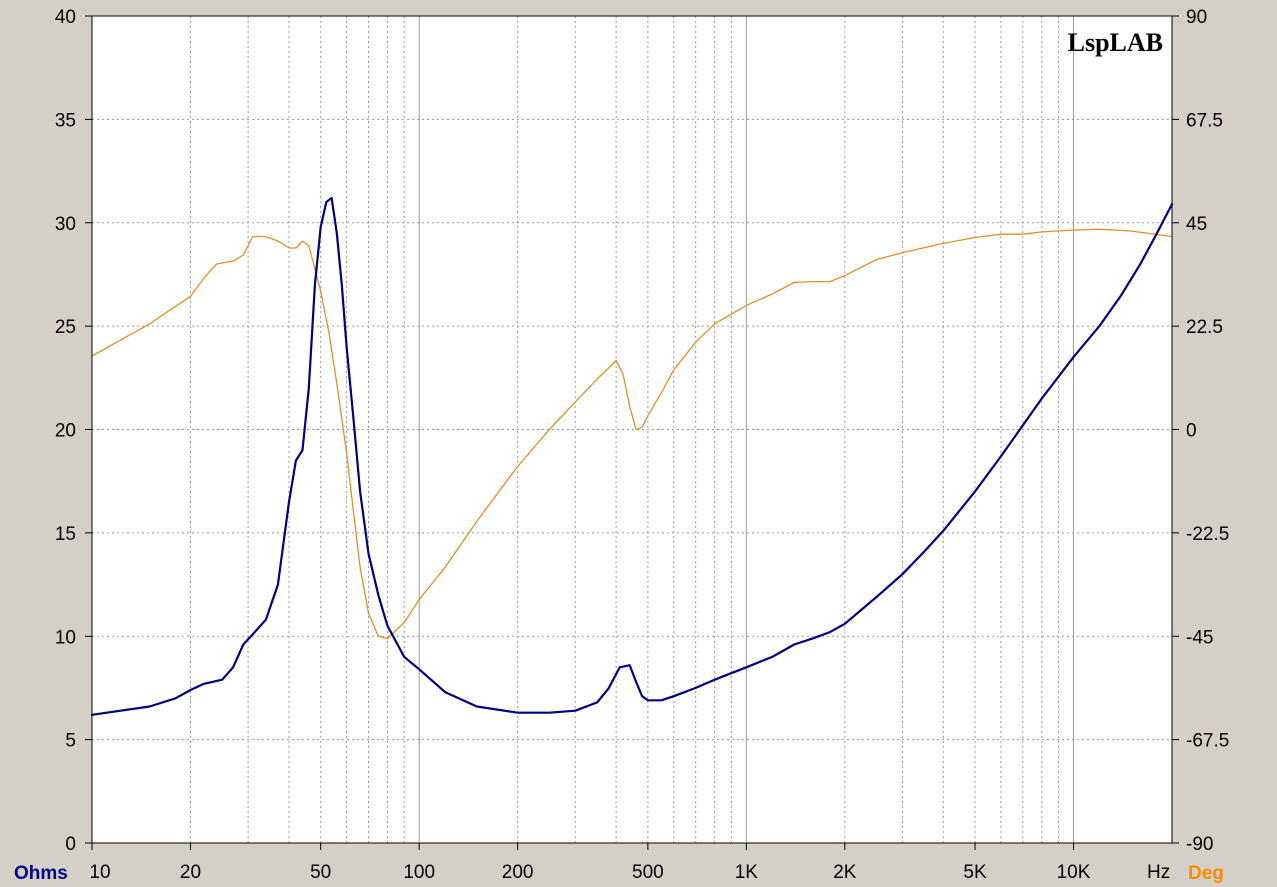 The width and height of the screenshot is (1277, 887). I want to click on left-tick-label: 40, so click(65, 17).